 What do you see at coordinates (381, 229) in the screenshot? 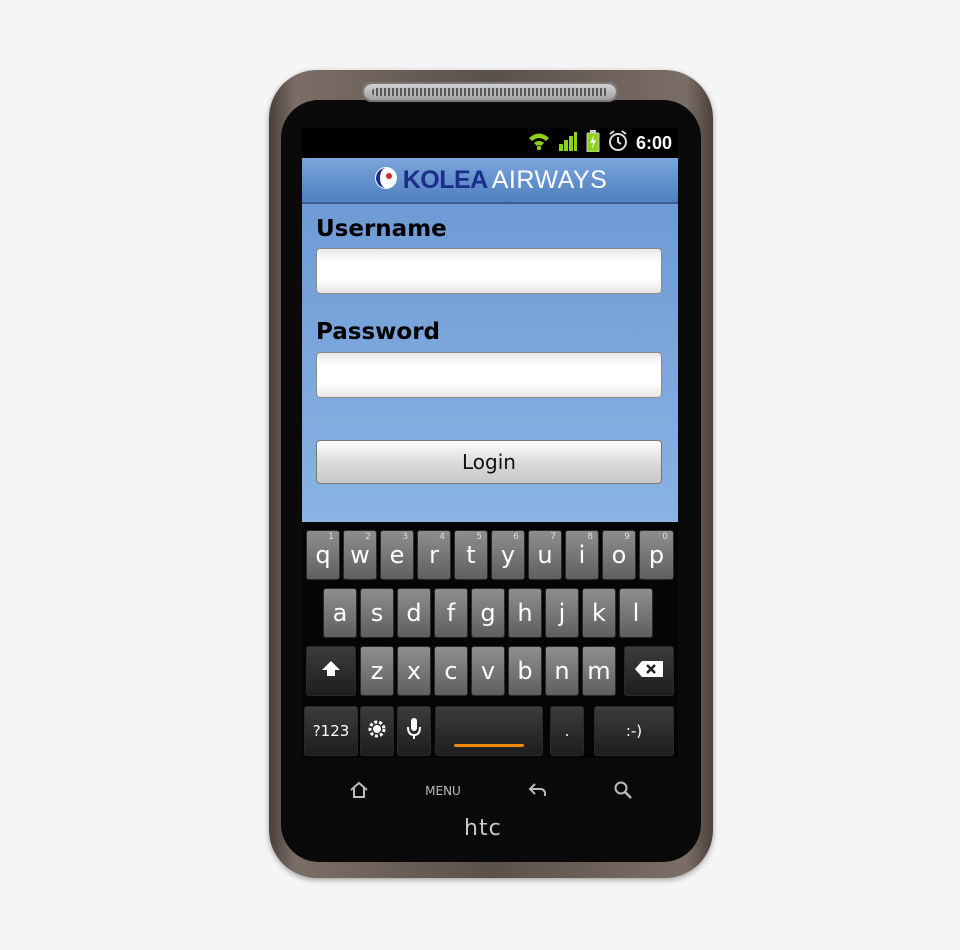
I see `username-label: Username` at bounding box center [381, 229].